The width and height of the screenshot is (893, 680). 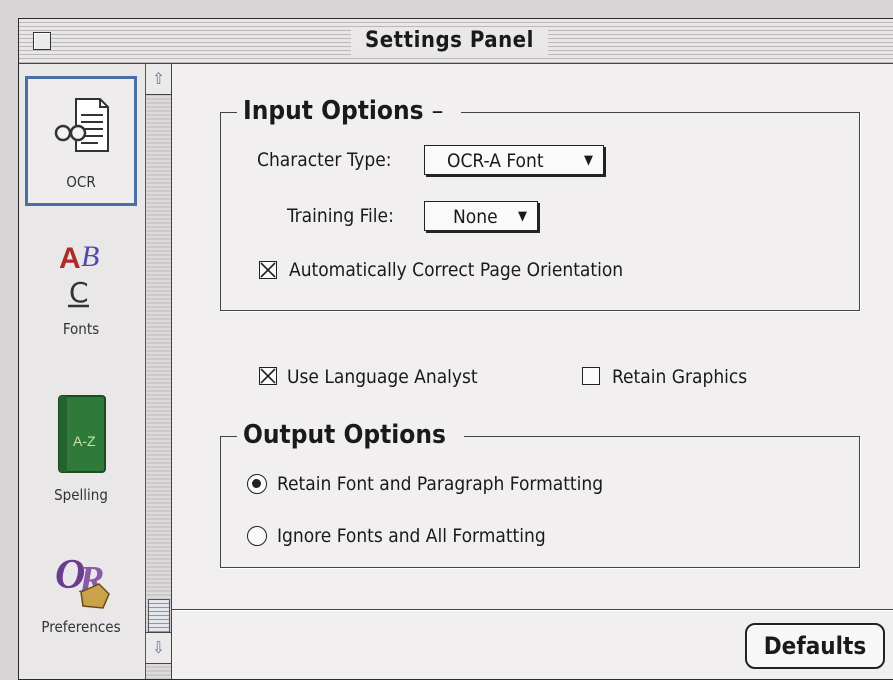 I want to click on glasses-document-icon, so click(x=83, y=129).